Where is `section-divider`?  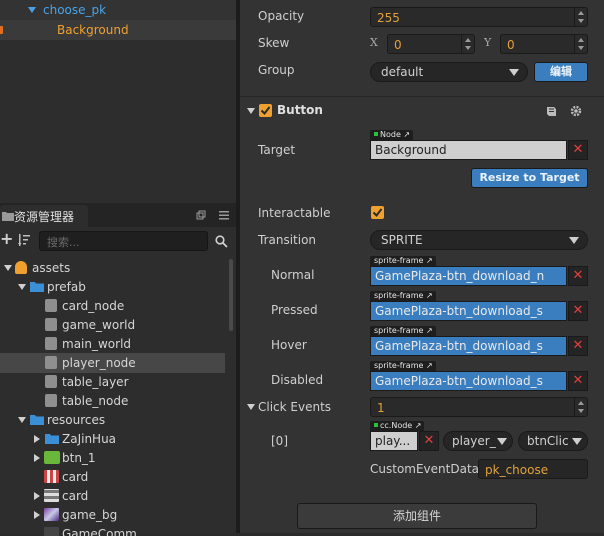 section-divider is located at coordinates (422, 96).